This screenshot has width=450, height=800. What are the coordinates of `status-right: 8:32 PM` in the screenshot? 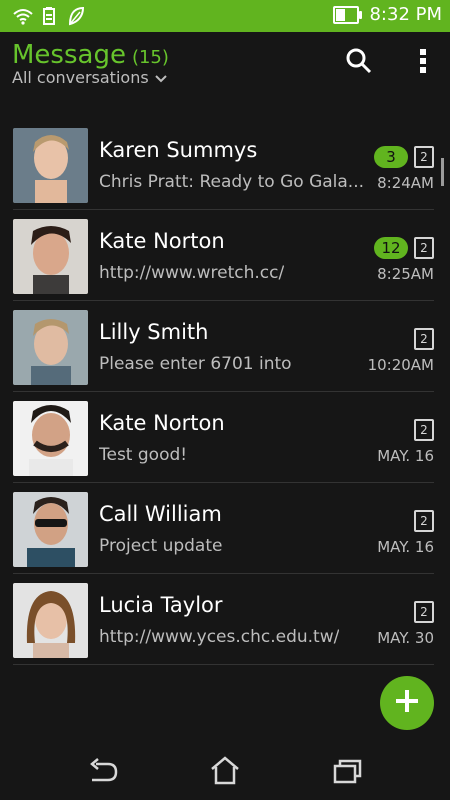 It's located at (387, 14).